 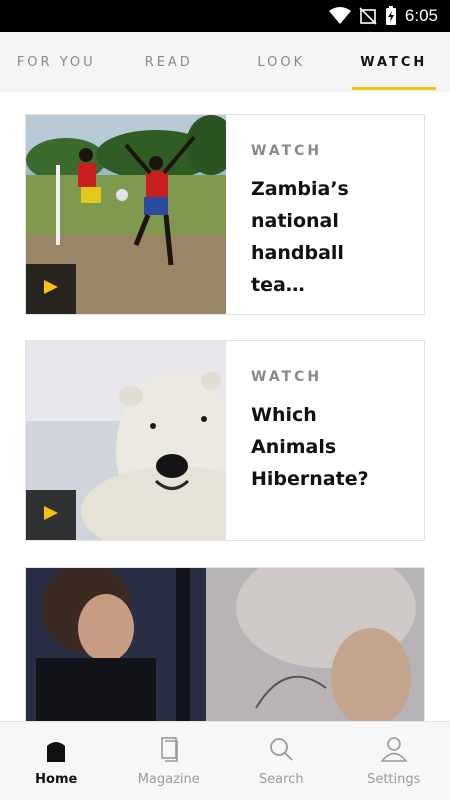 I want to click on person-icon, so click(x=394, y=751).